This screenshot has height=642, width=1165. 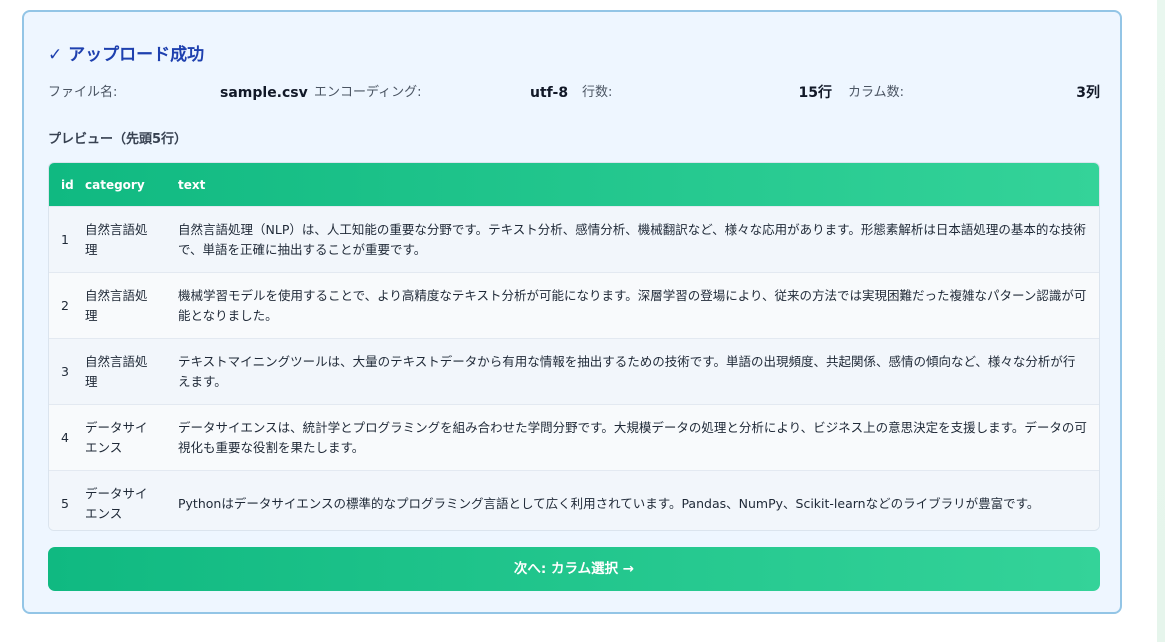 What do you see at coordinates (118, 139) in the screenshot?
I see `preview-title: プレビュー（先頭5行）` at bounding box center [118, 139].